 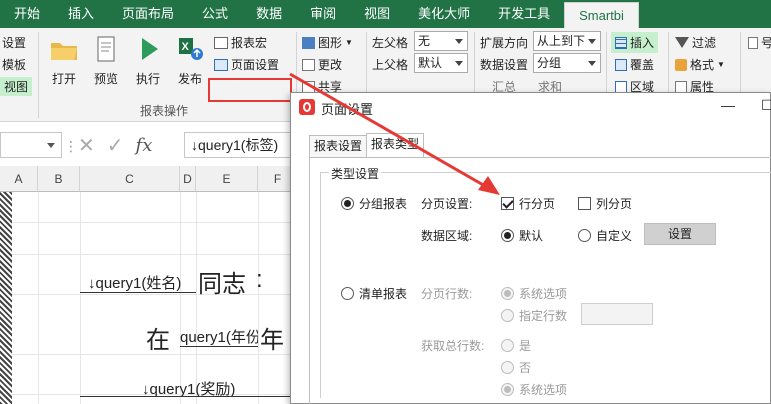 I want to click on smartbi-logo-icon, so click(x=307, y=107).